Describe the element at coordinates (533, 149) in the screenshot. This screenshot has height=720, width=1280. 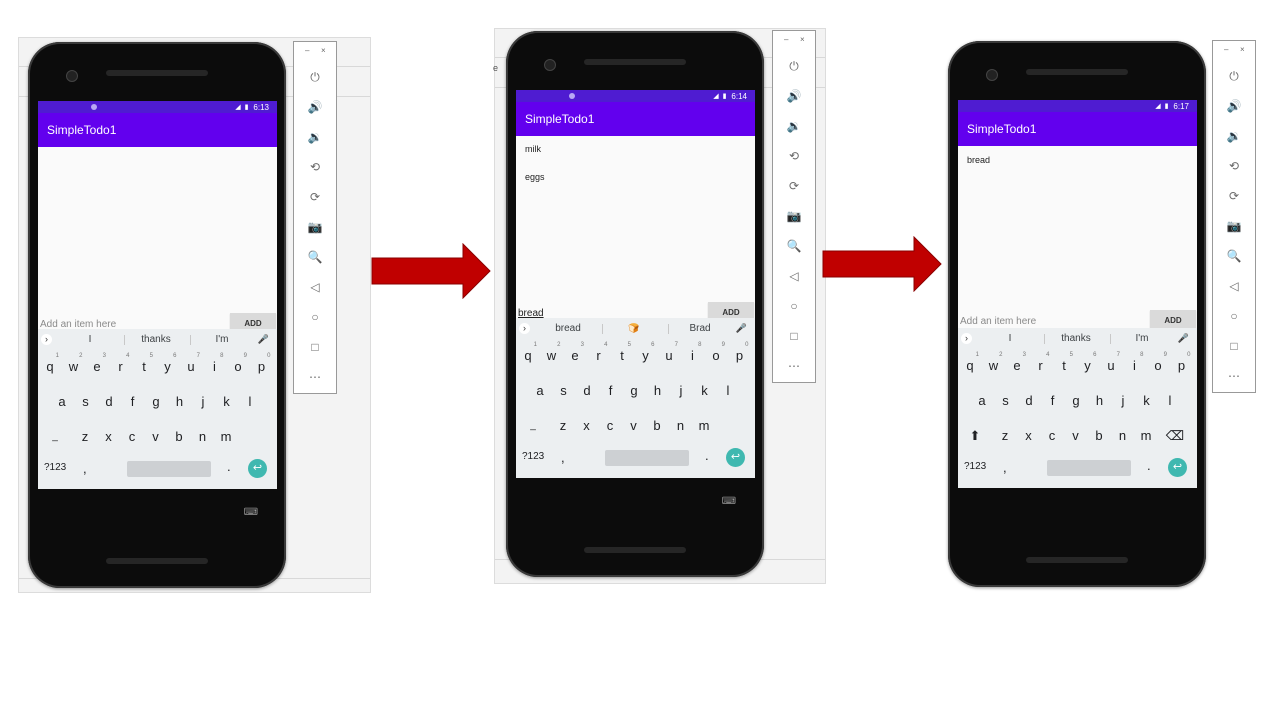
I see `list-item: milk` at that location.